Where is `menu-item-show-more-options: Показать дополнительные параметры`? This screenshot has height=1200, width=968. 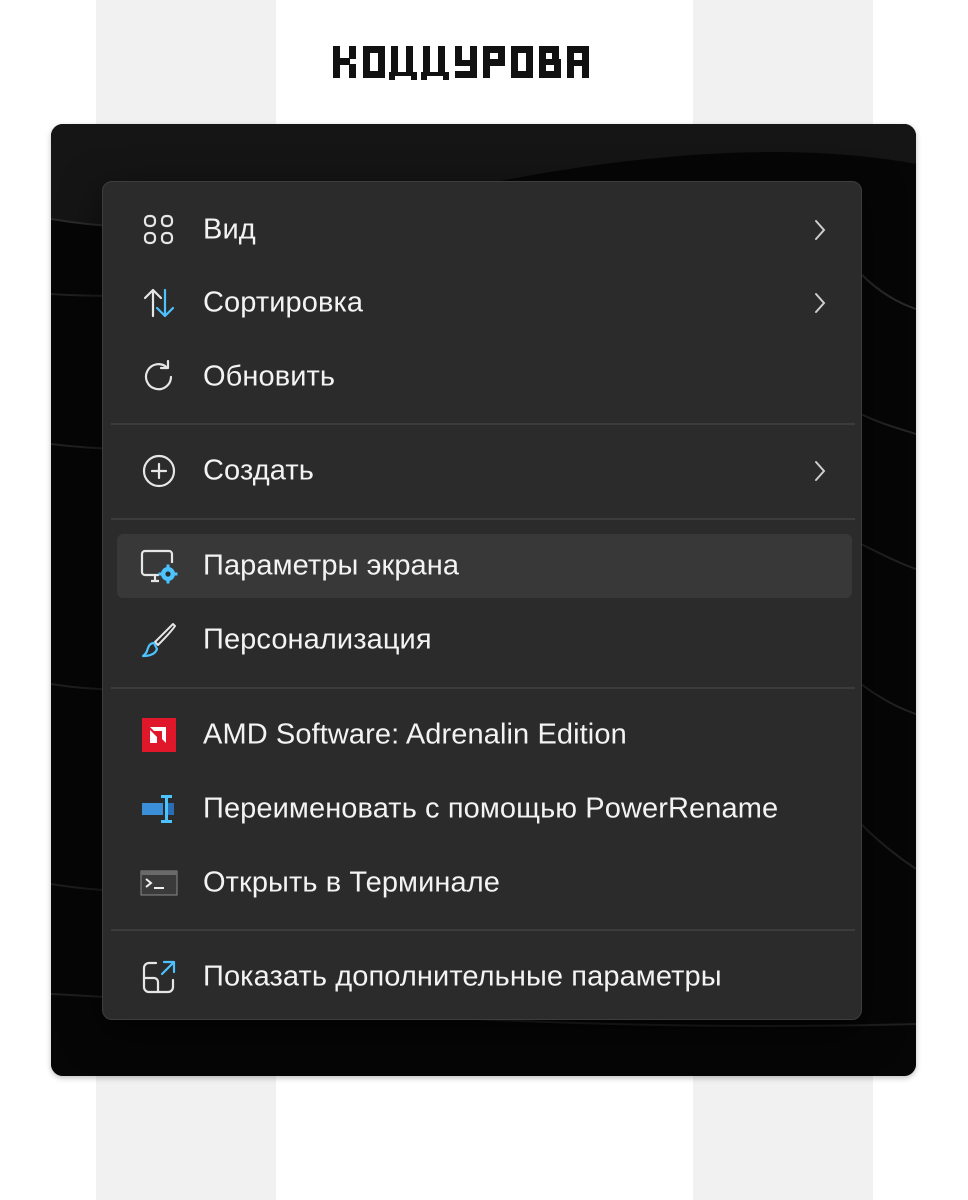 menu-item-show-more-options: Показать дополнительные параметры is located at coordinates (484, 977).